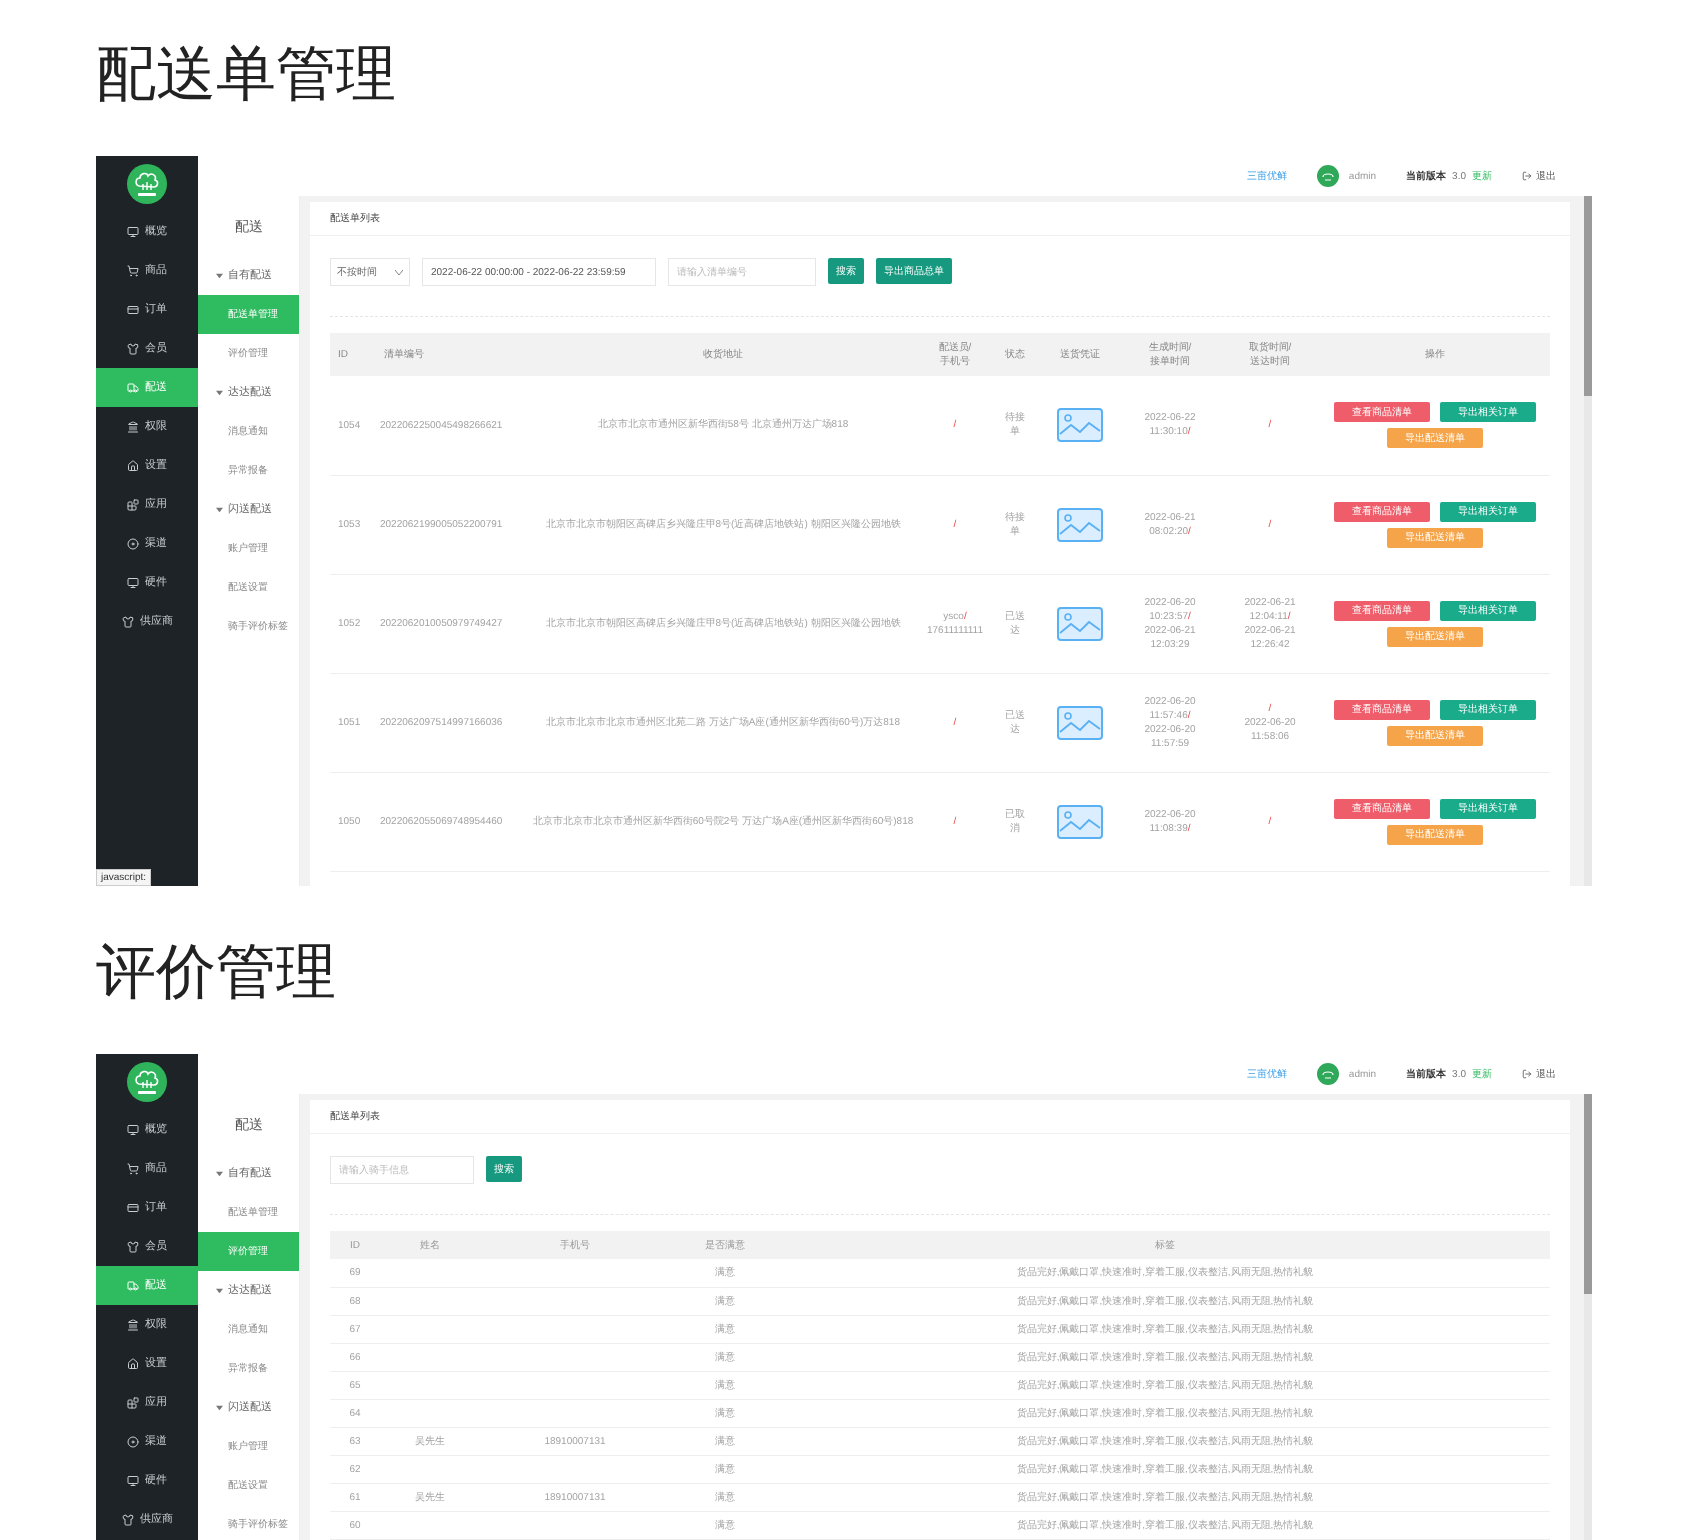 Image resolution: width=1702 pixels, height=1540 pixels. Describe the element at coordinates (217, 974) in the screenshot. I see `section-heading: 评价管理` at that location.